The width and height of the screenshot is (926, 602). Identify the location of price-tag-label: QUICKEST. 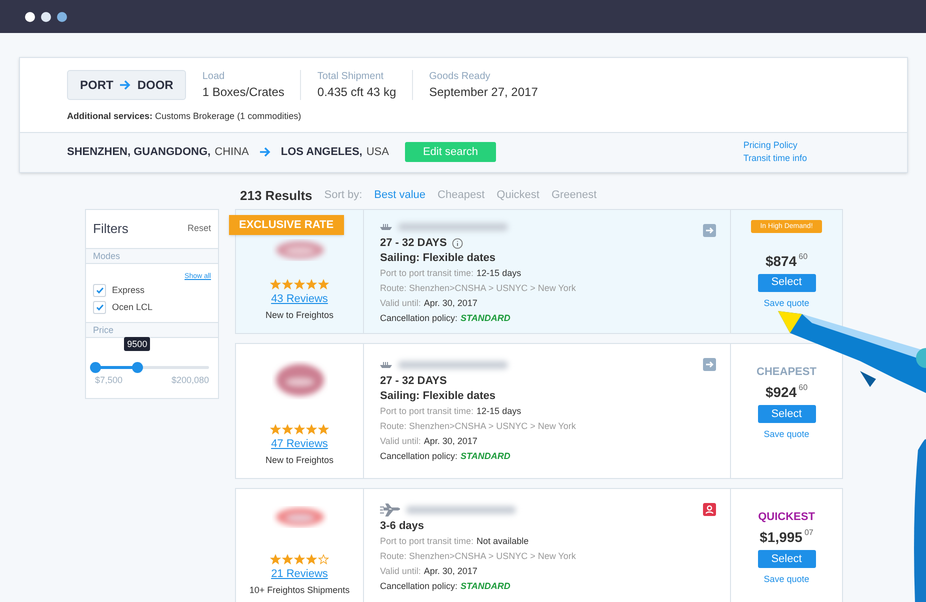
(786, 517).